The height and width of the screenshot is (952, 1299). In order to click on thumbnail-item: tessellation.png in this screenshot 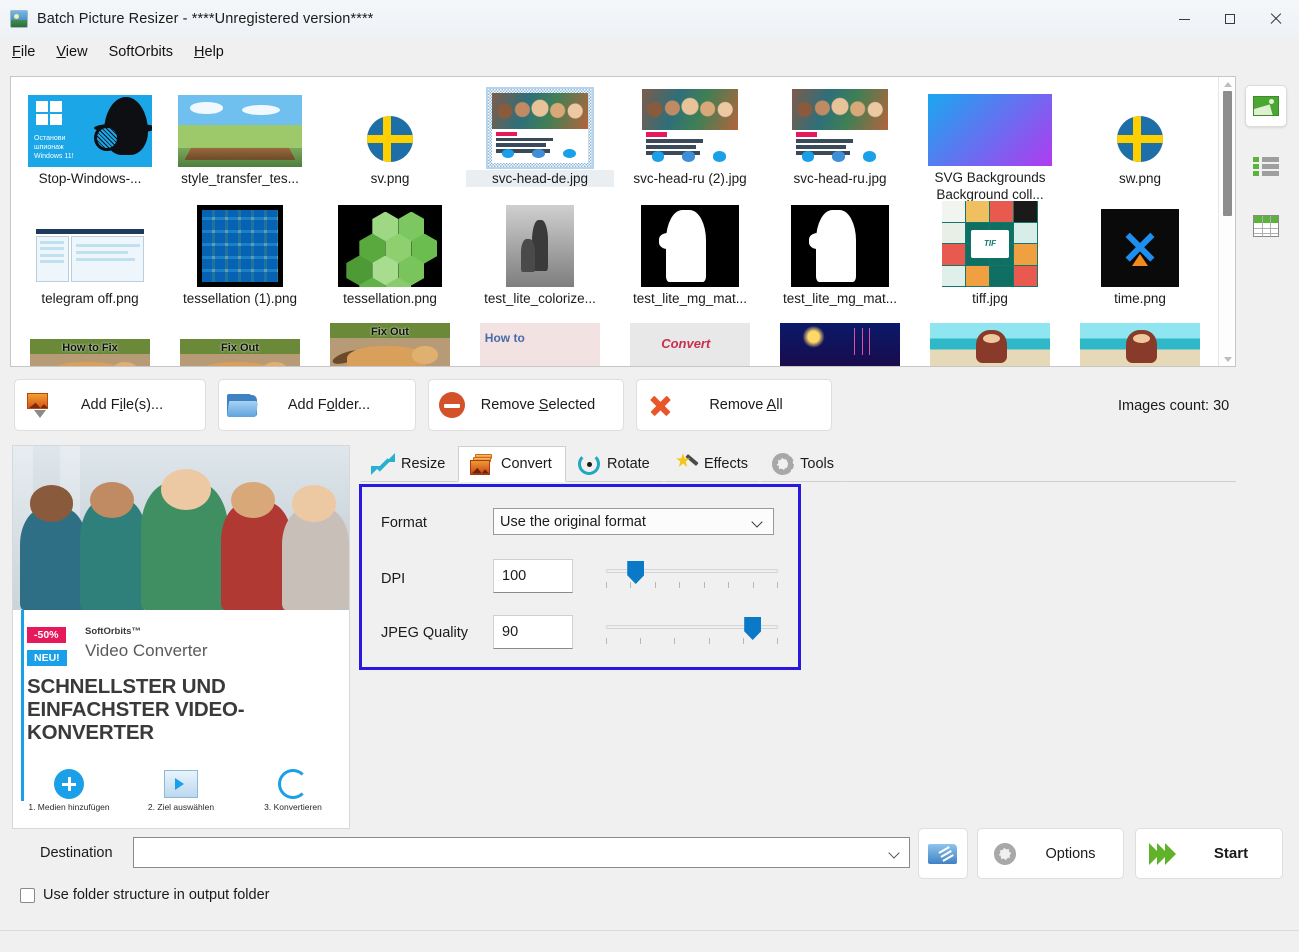, I will do `click(390, 263)`.